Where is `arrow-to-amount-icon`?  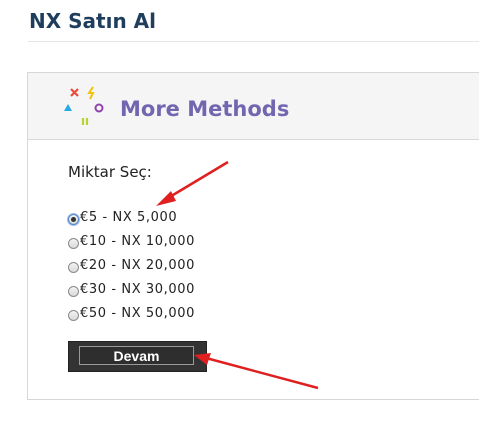
arrow-to-amount-icon is located at coordinates (192, 183).